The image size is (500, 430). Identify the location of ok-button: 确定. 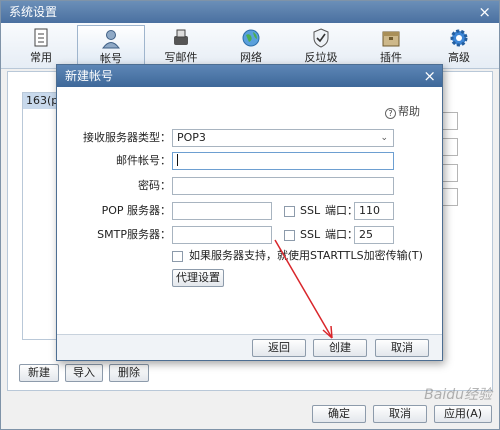
(339, 414).